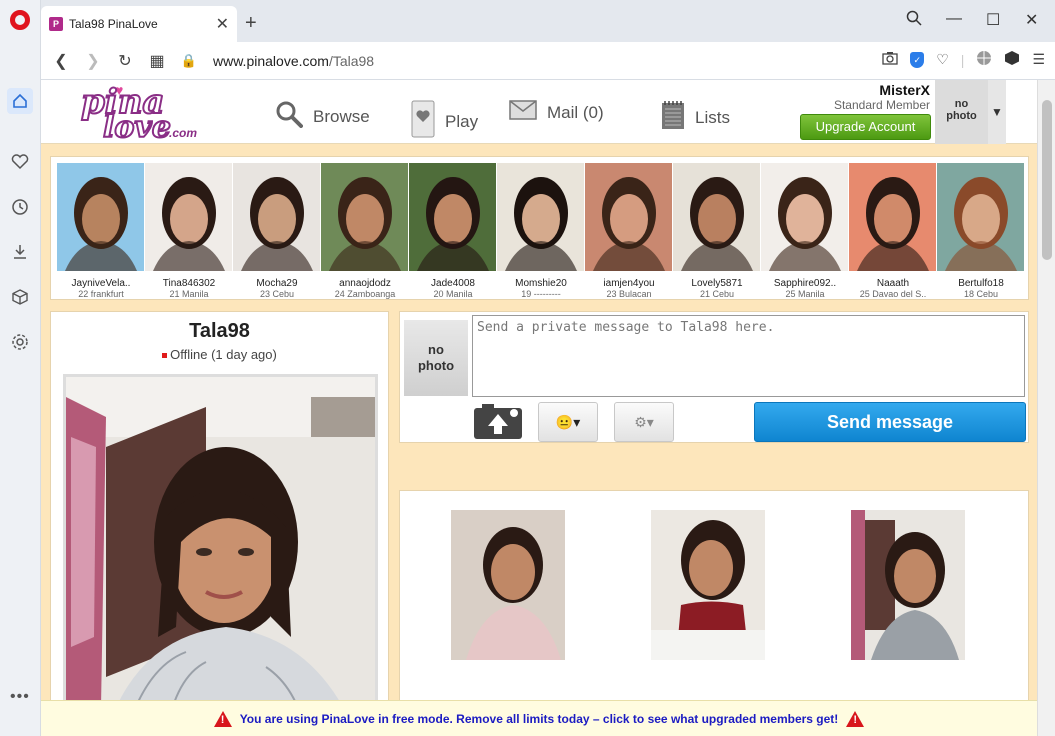  Describe the element at coordinates (629, 283) in the screenshot. I see `member-username: iamjen4you` at that location.